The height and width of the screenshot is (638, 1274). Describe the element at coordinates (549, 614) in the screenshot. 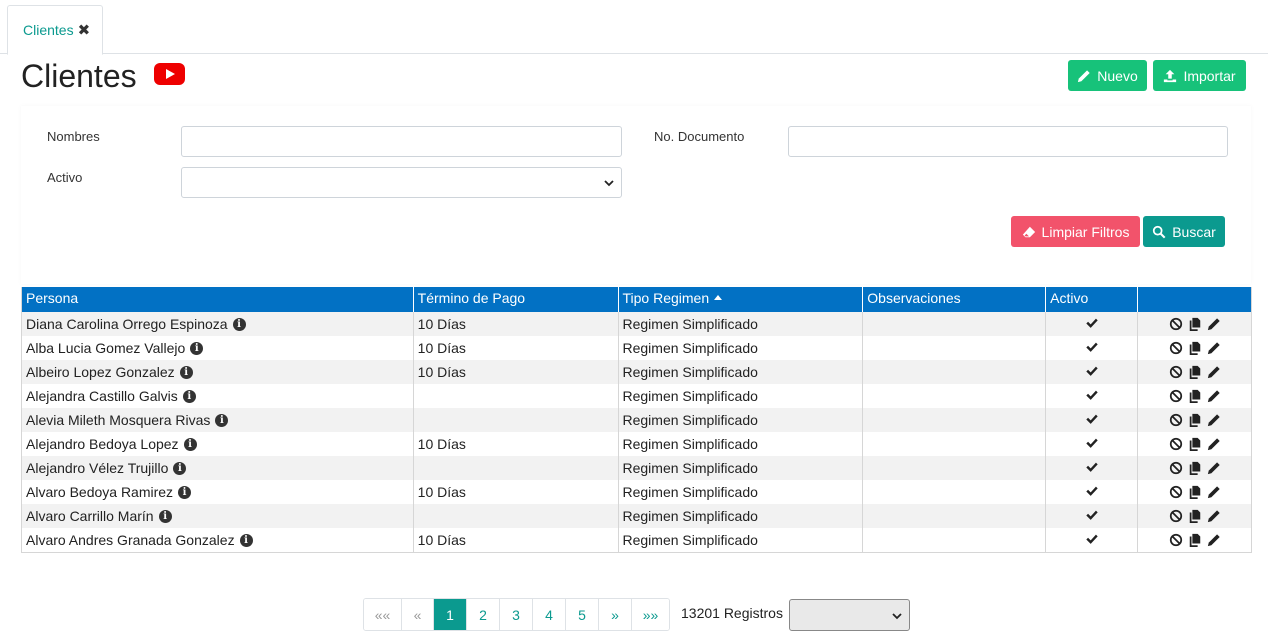

I see `page-4-button: 4` at that location.